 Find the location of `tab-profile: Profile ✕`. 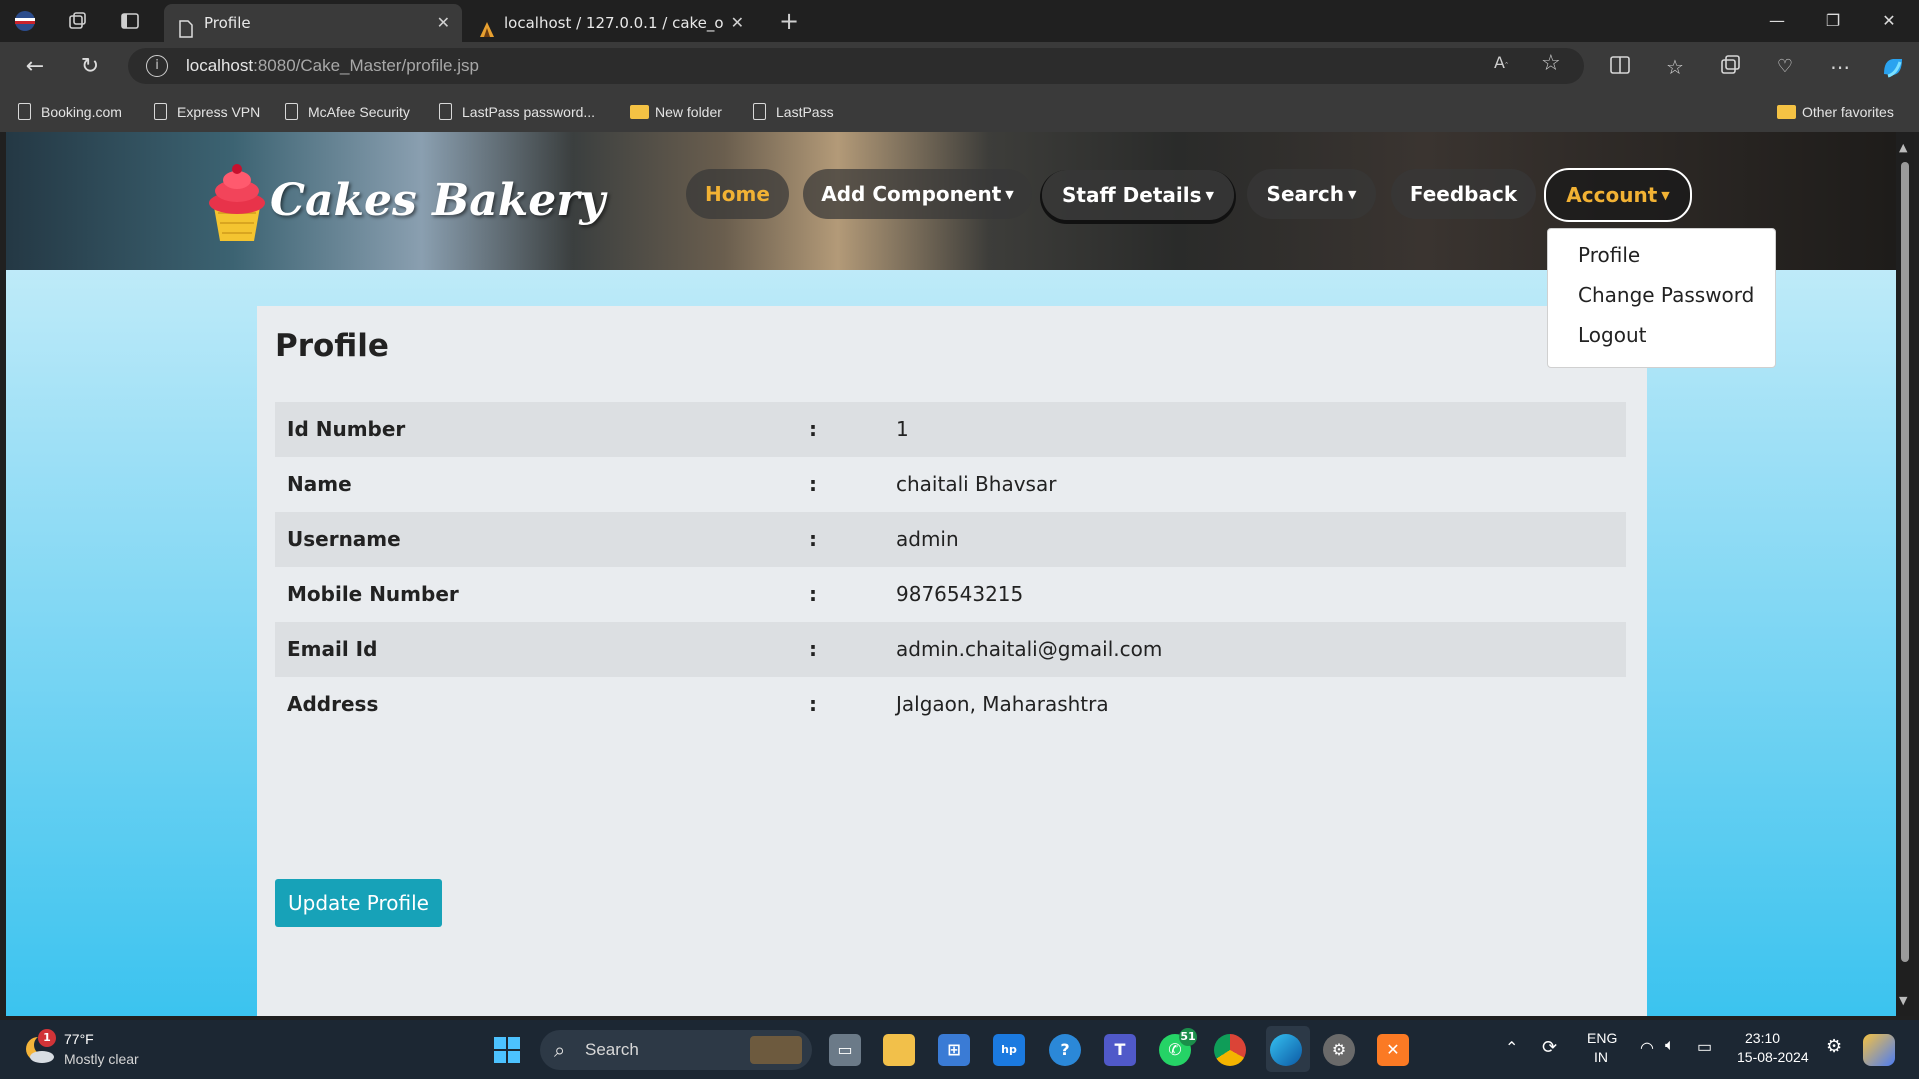

tab-profile: Profile ✕ is located at coordinates (313, 23).